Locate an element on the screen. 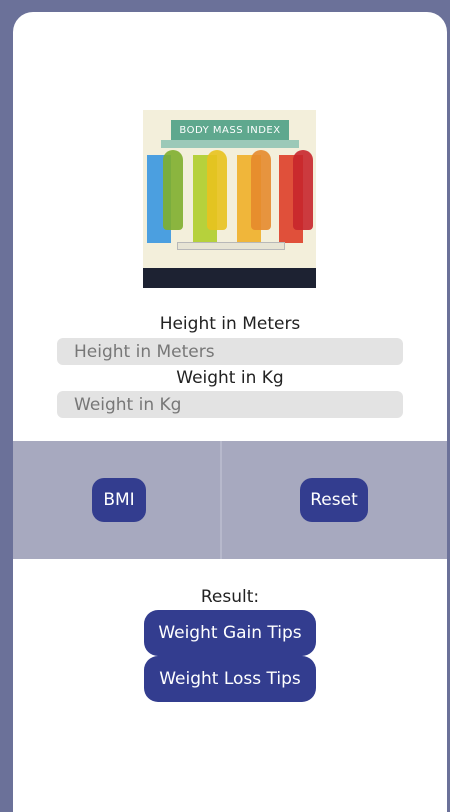 The width and height of the screenshot is (450, 812). height-label: Height in Meters is located at coordinates (230, 324).